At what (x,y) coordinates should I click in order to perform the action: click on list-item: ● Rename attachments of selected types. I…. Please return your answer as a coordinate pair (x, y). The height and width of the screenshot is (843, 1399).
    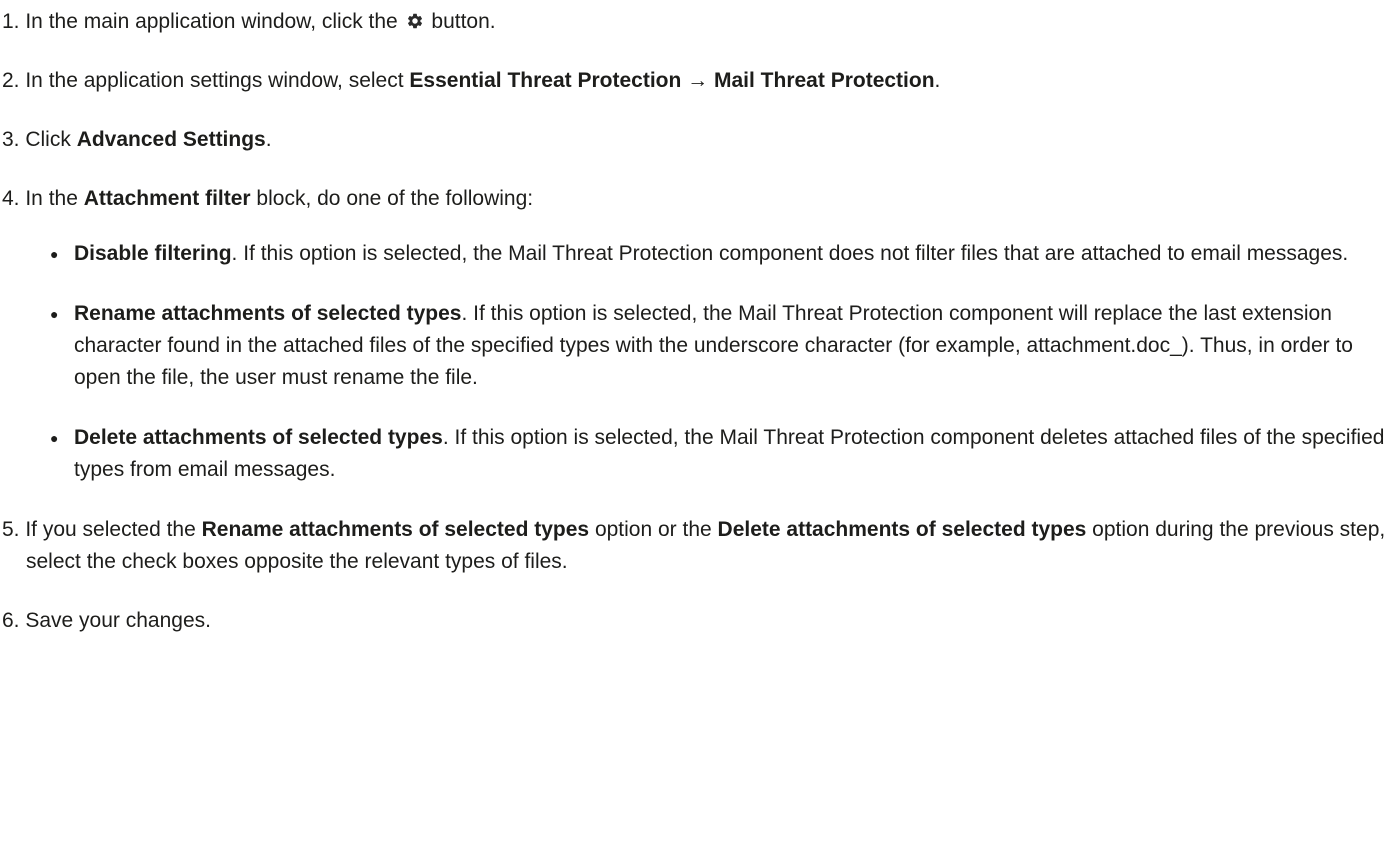
    Looking at the image, I should click on (695, 346).